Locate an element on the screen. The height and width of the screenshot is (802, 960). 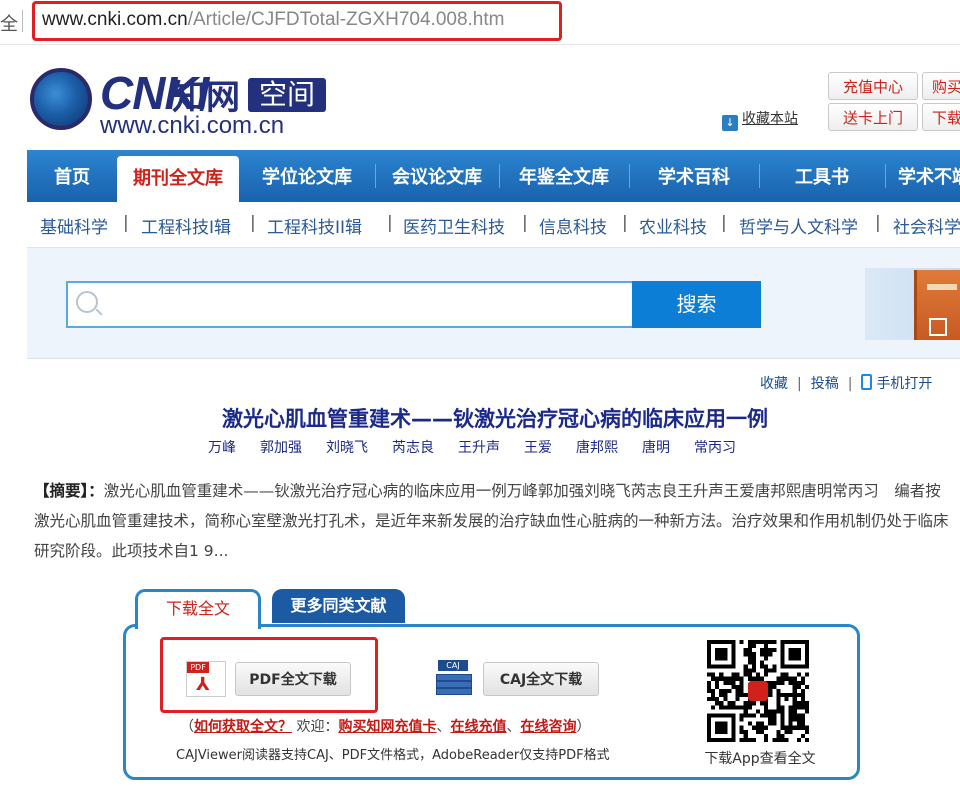
nav-item-theses: 学位论文库 is located at coordinates (307, 176).